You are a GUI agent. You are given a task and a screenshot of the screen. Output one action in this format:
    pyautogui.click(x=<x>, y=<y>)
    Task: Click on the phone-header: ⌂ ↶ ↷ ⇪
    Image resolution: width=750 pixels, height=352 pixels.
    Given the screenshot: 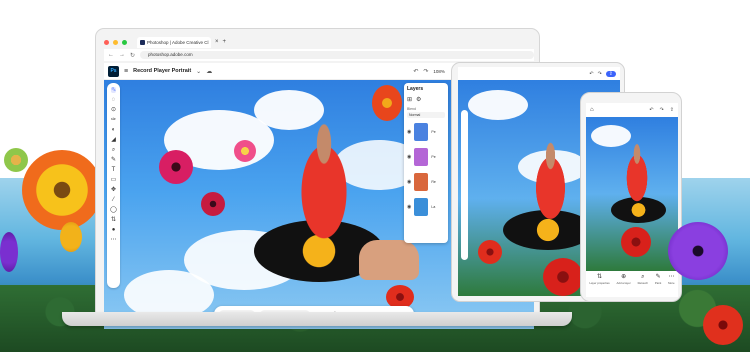 What is the action you would take?
    pyautogui.click(x=632, y=110)
    